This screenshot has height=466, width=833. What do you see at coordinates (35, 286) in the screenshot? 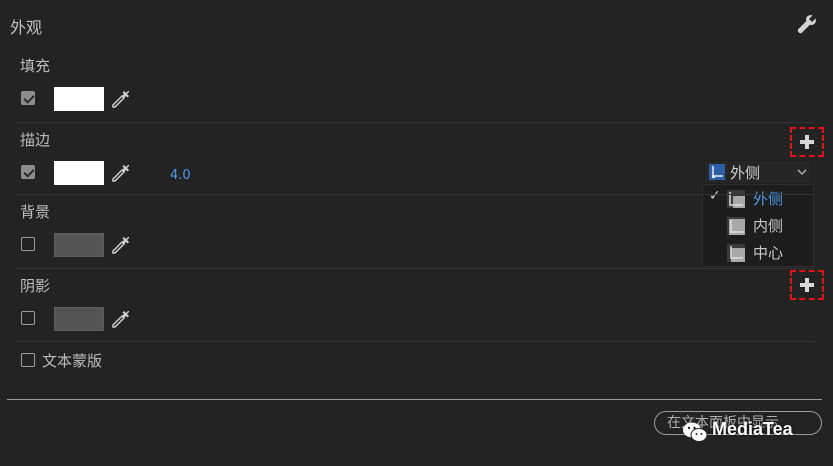
I see `shadow-section-label: 阴影` at bounding box center [35, 286].